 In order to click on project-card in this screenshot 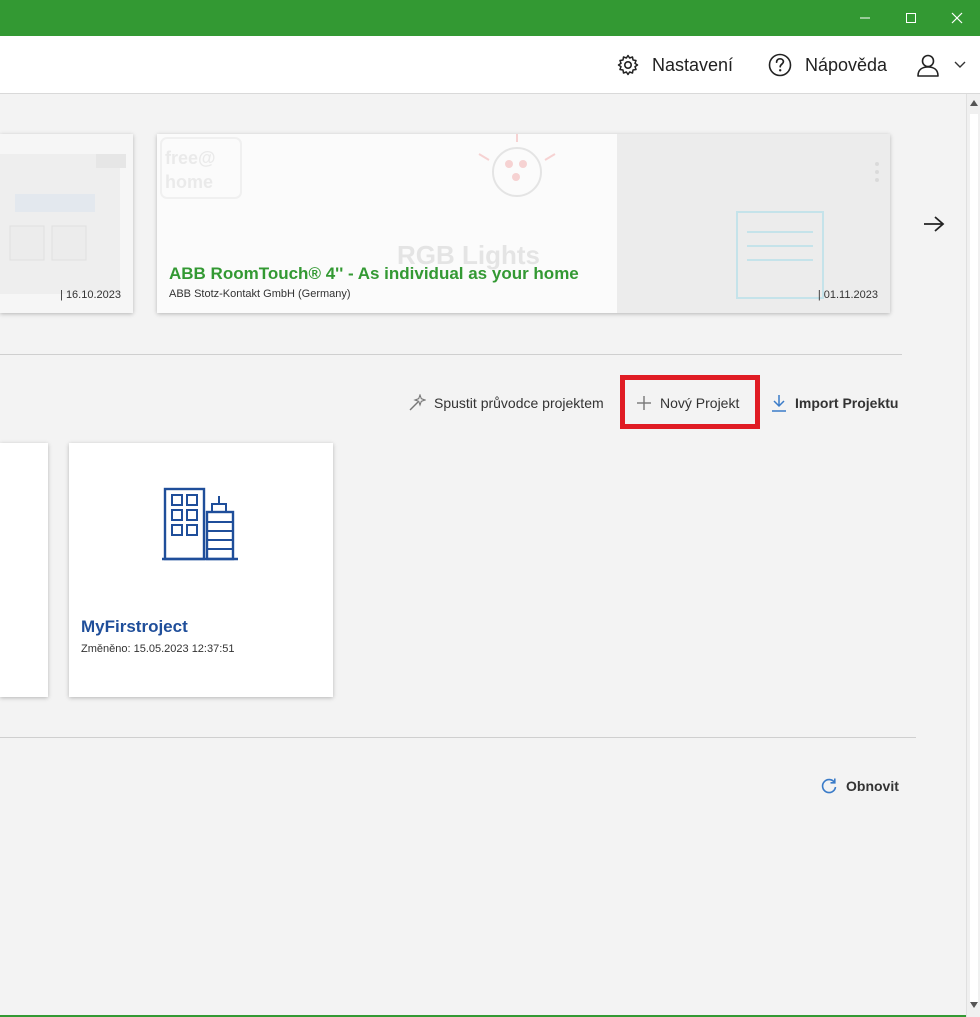, I will do `click(24, 570)`.